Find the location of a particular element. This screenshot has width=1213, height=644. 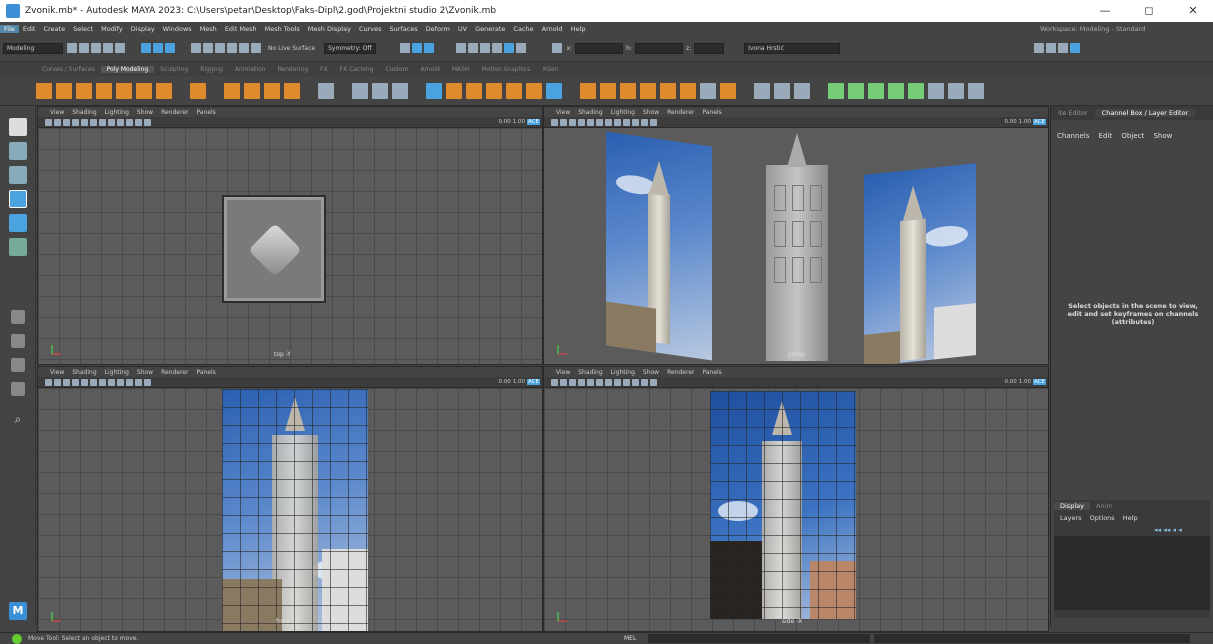

cb-menu-show: Show is located at coordinates (1162, 136).